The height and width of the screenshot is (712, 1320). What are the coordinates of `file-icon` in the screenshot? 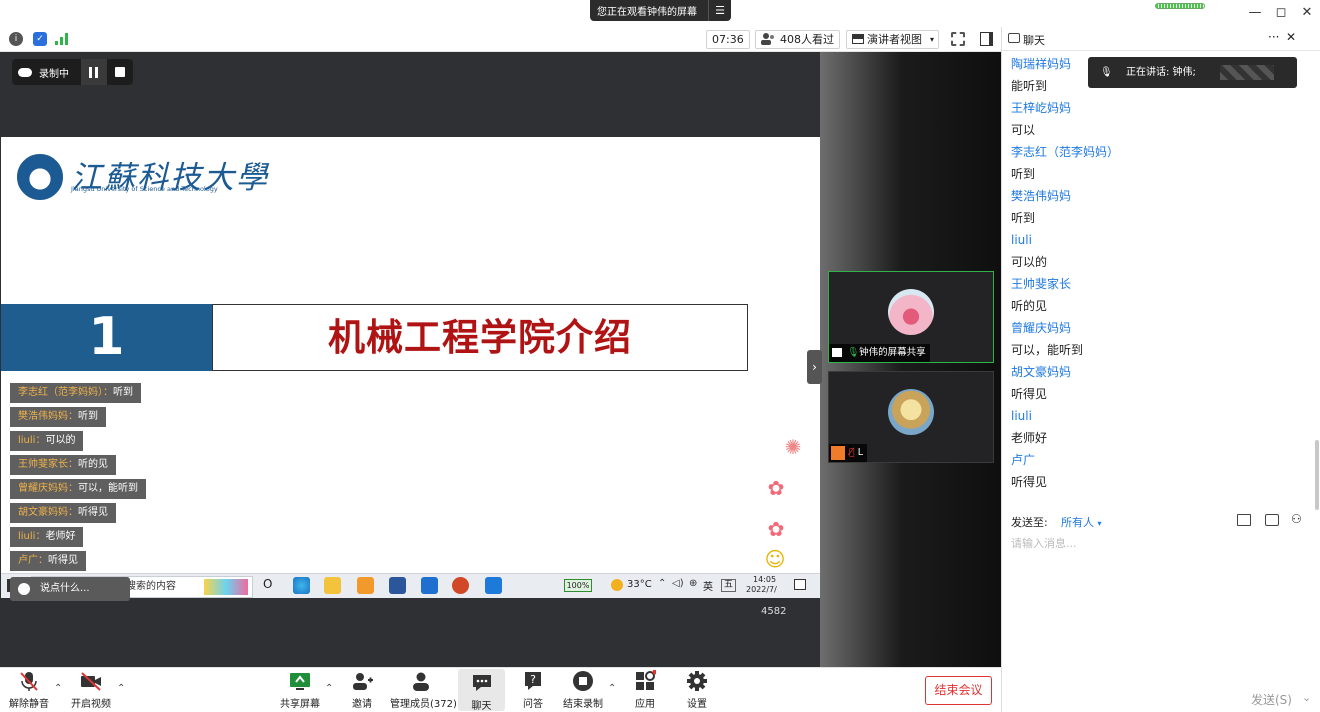 It's located at (1244, 520).